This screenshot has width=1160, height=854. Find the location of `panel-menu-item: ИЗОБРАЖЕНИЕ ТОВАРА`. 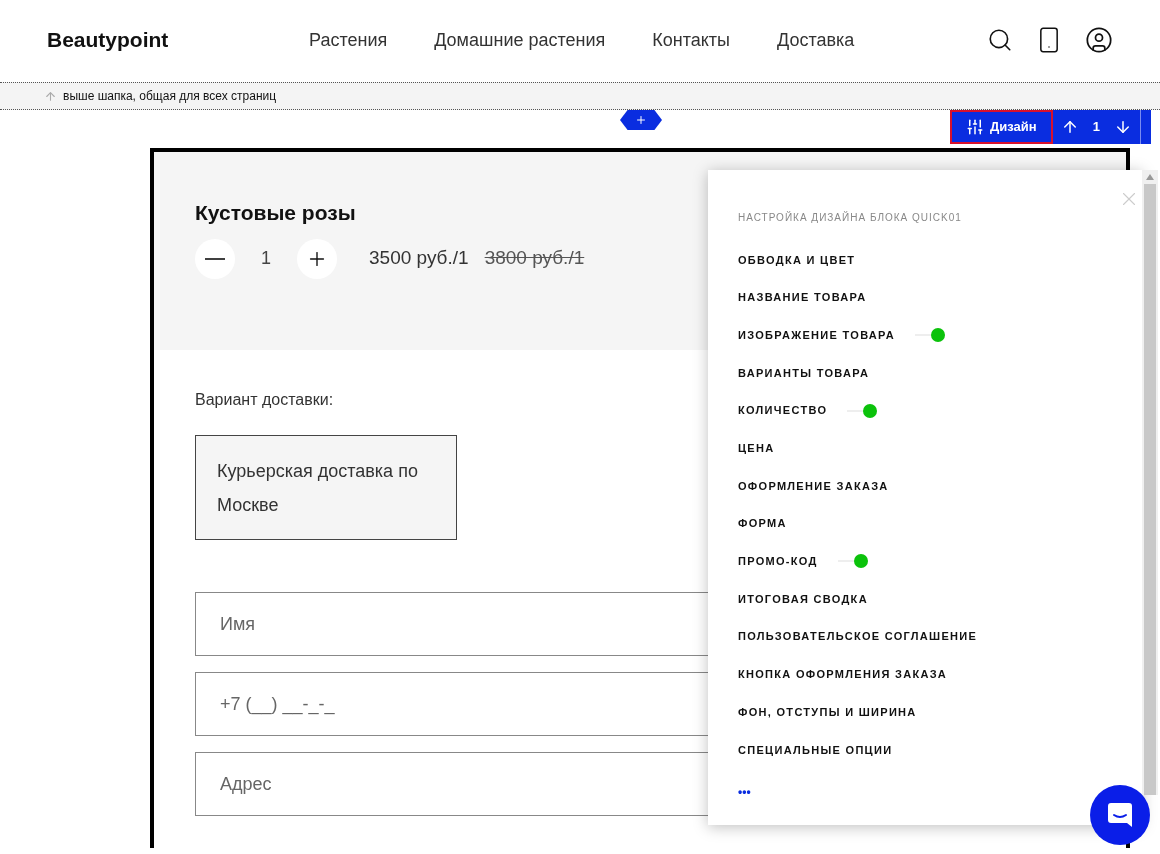

panel-menu-item: ИЗОБРАЖЕНИЕ ТОВАРА is located at coordinates (816, 335).